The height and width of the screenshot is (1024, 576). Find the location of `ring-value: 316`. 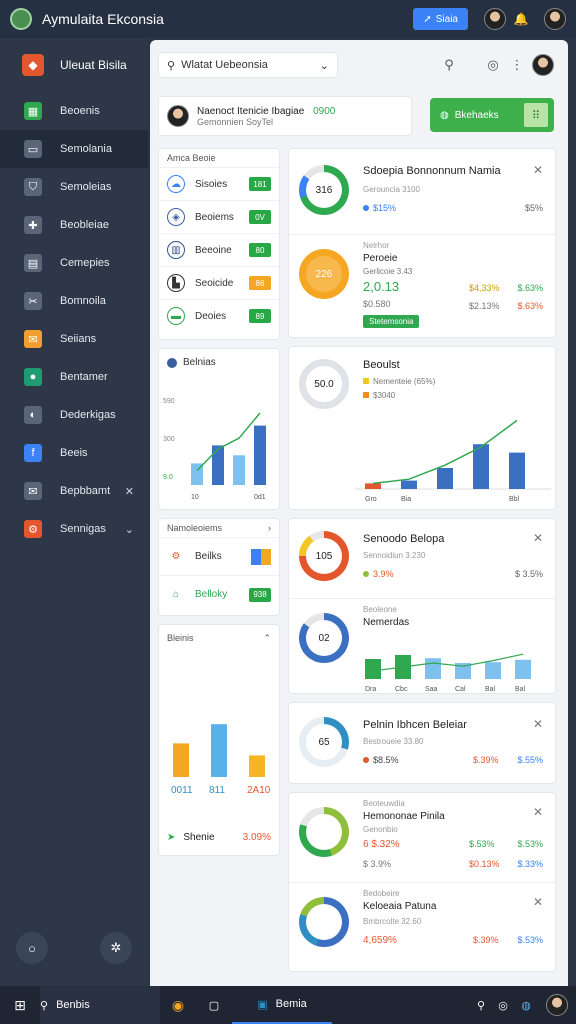

ring-value: 316 is located at coordinates (324, 190).